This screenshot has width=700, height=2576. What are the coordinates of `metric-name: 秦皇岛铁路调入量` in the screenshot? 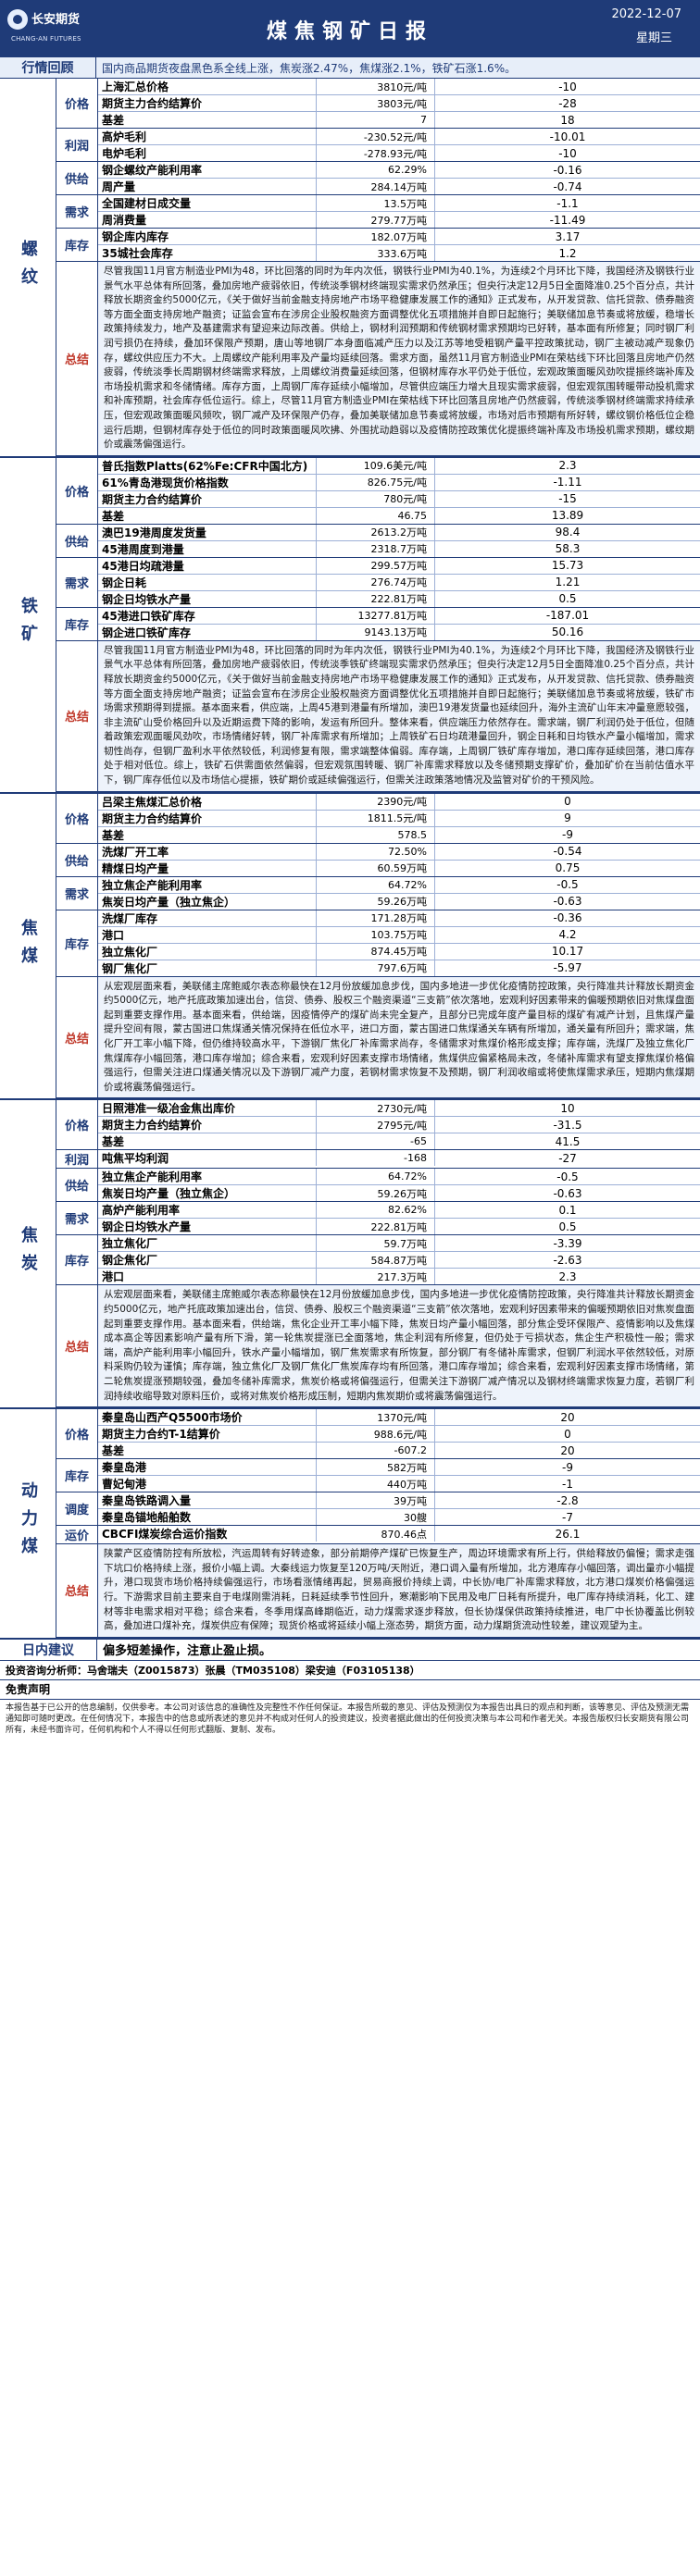 It's located at (208, 1500).